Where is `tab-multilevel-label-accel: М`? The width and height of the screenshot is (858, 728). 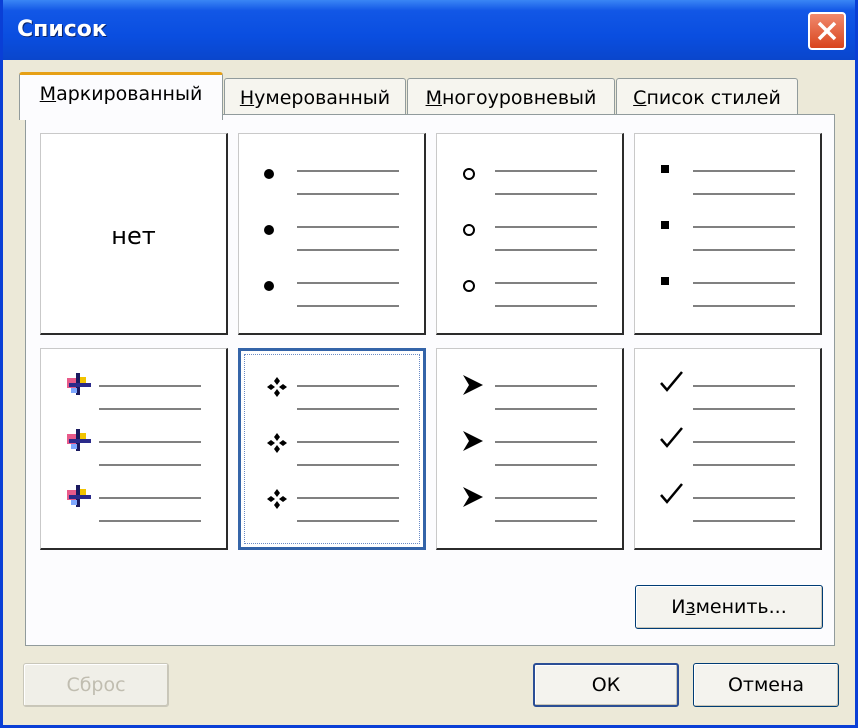 tab-multilevel-label-accel: М is located at coordinates (433, 98).